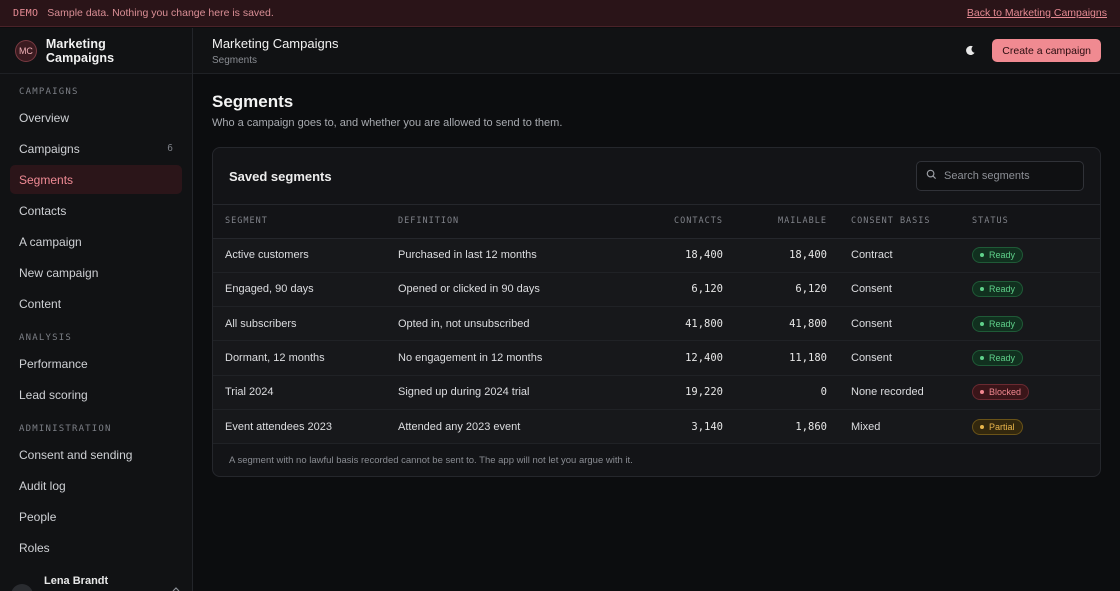 This screenshot has width=1120, height=591. What do you see at coordinates (44, 117) in the screenshot?
I see `sidebar-item-label: Overview` at bounding box center [44, 117].